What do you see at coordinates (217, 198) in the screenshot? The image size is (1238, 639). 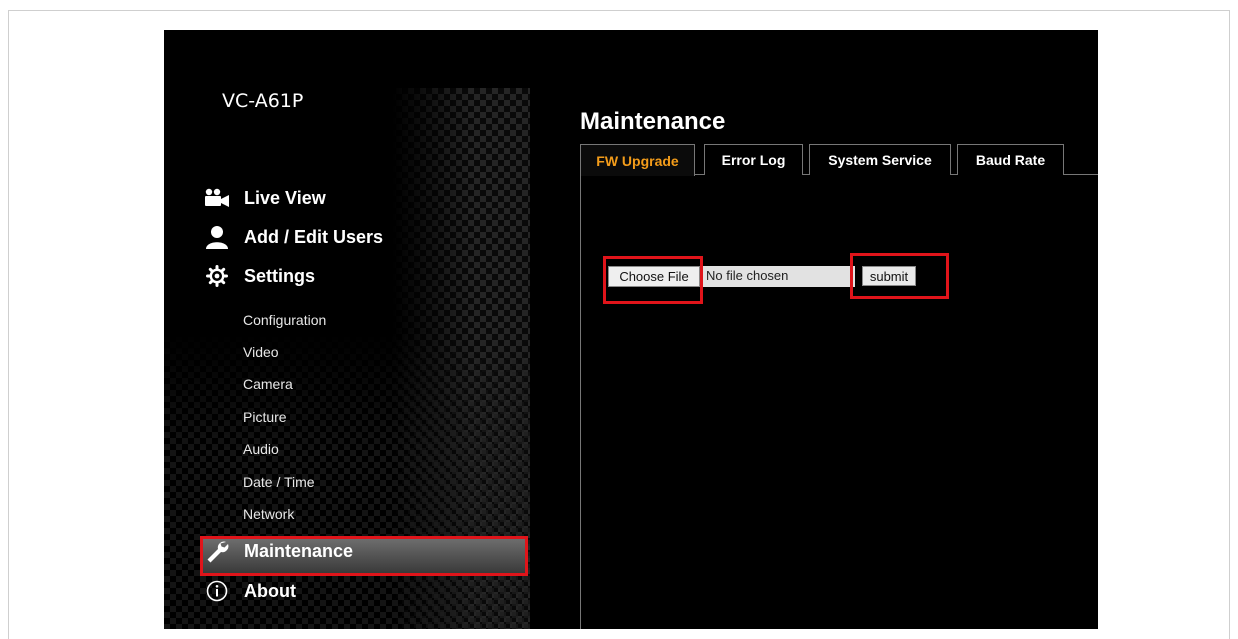 I see `video-camera-icon` at bounding box center [217, 198].